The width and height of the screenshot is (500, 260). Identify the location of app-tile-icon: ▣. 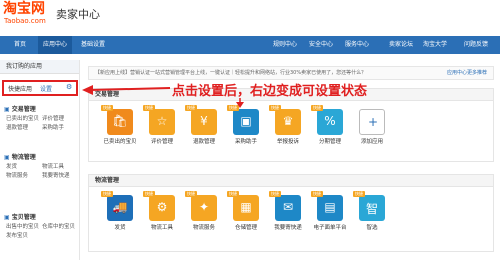
(246, 122).